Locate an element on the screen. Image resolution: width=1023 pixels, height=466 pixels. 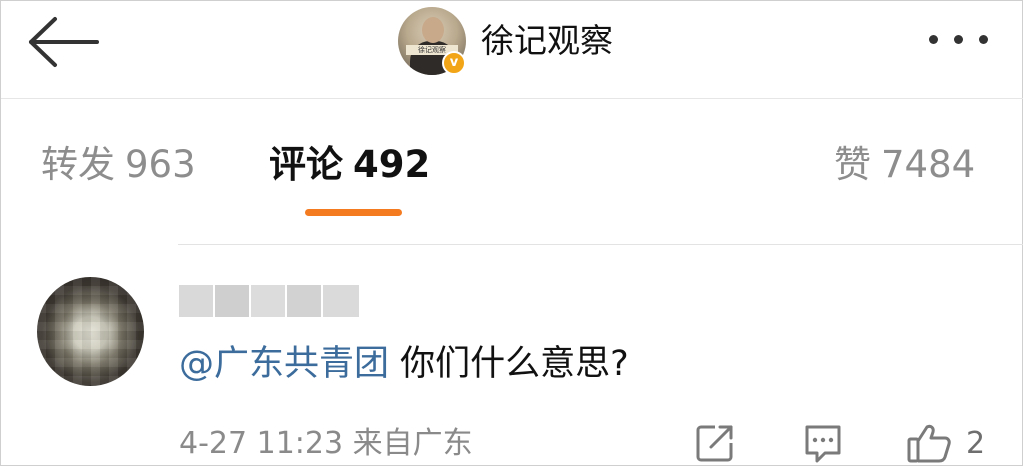
tab-comments: 评论 492 is located at coordinates (349, 165).